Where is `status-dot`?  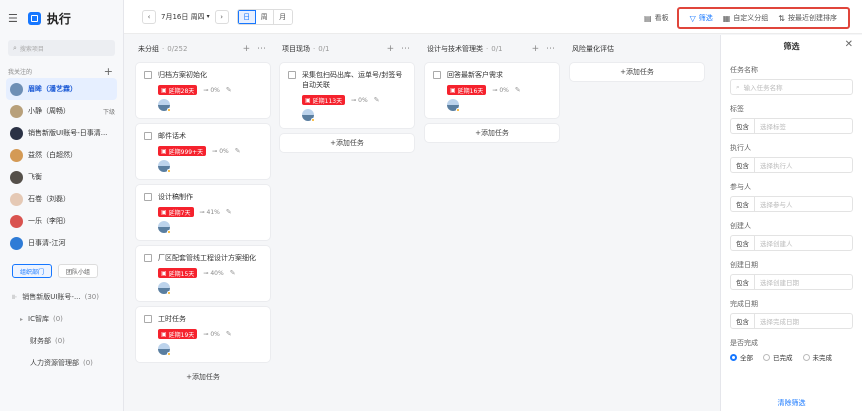
status-dot is located at coordinates (169, 354).